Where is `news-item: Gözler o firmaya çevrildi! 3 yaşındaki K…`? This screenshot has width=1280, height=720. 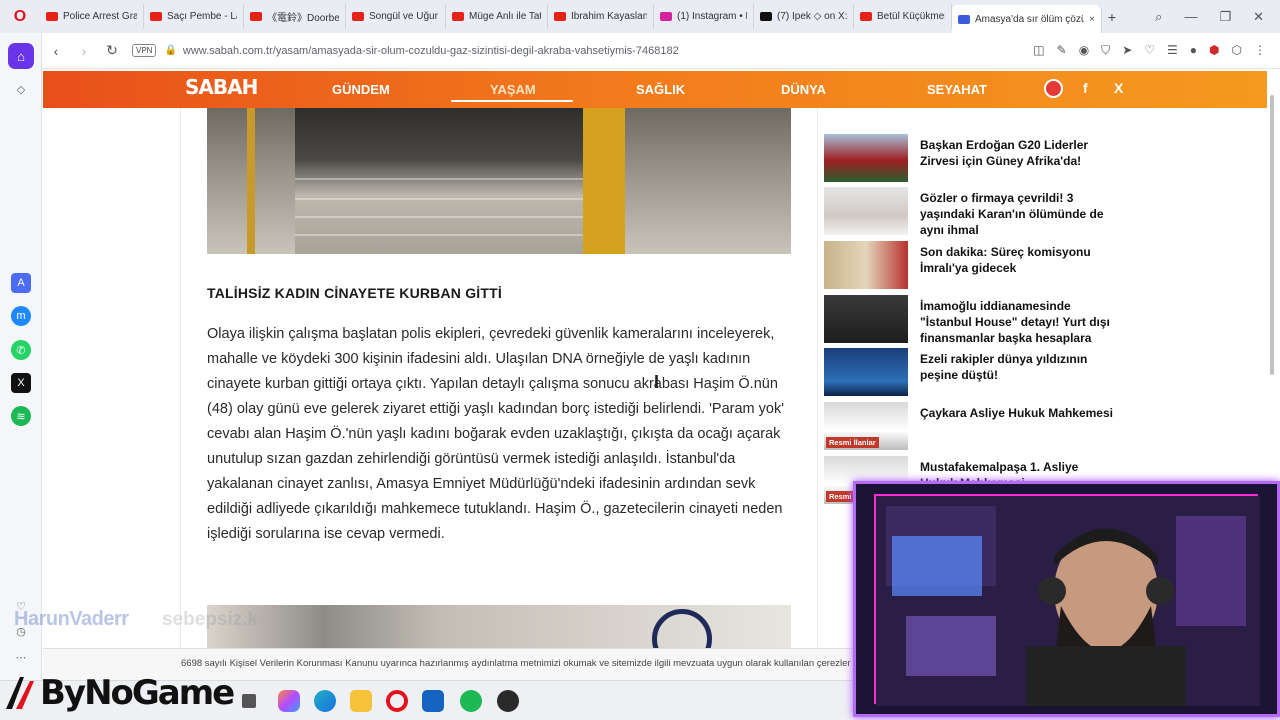 news-item: Gözler o firmaya çevrildi! 3 yaşındaki K… is located at coordinates (974, 212).